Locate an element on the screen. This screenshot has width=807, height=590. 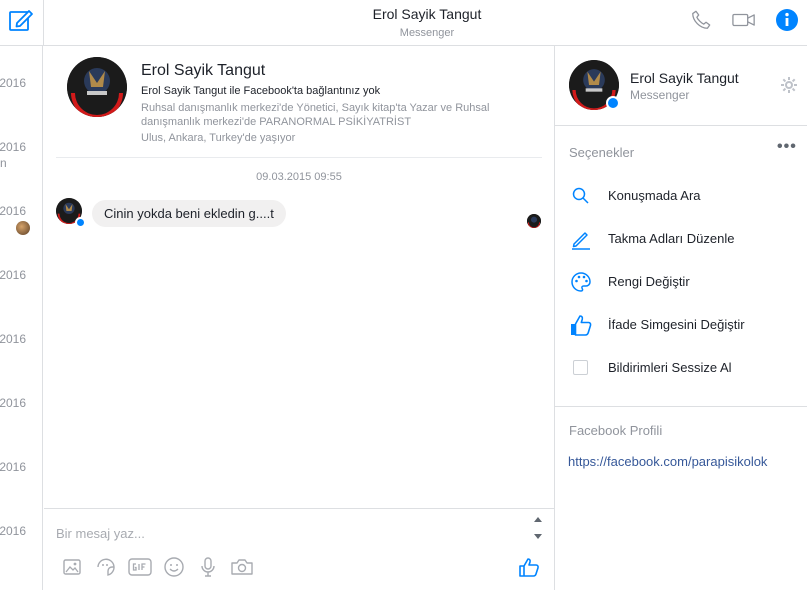
option-label: İfade Simgesini Değiştir is located at coordinates (676, 324).